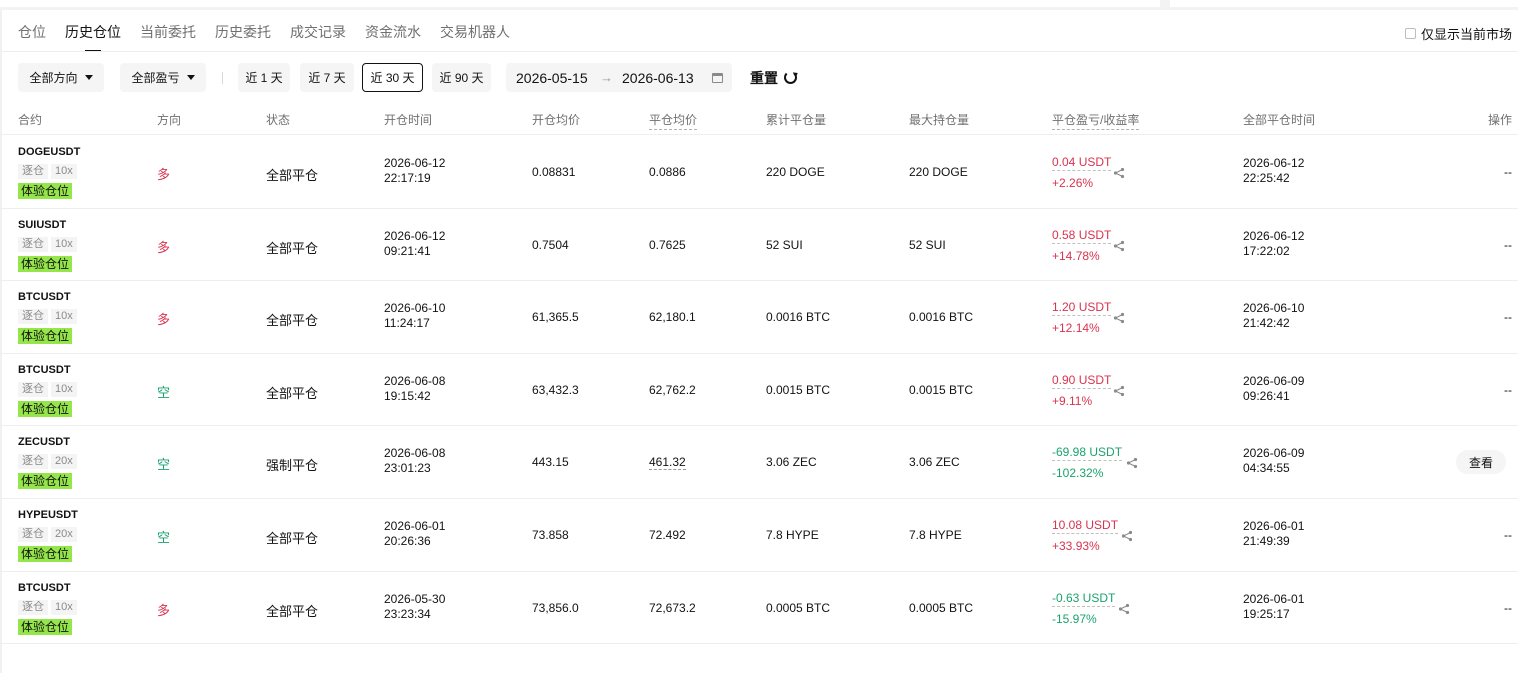 The width and height of the screenshot is (1518, 673). Describe the element at coordinates (927, 244) in the screenshot. I see `max-position-qty: 52 SUI` at that location.